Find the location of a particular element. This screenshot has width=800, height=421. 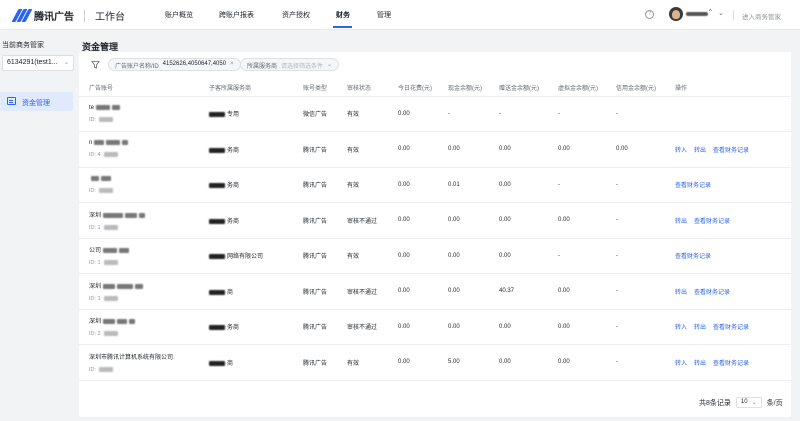

service-provider: 务商 is located at coordinates (233, 186).